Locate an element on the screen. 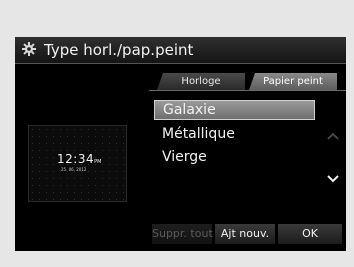 Image resolution: width=354 pixels, height=267 pixels. gear-icon-svg is located at coordinates (29, 49).